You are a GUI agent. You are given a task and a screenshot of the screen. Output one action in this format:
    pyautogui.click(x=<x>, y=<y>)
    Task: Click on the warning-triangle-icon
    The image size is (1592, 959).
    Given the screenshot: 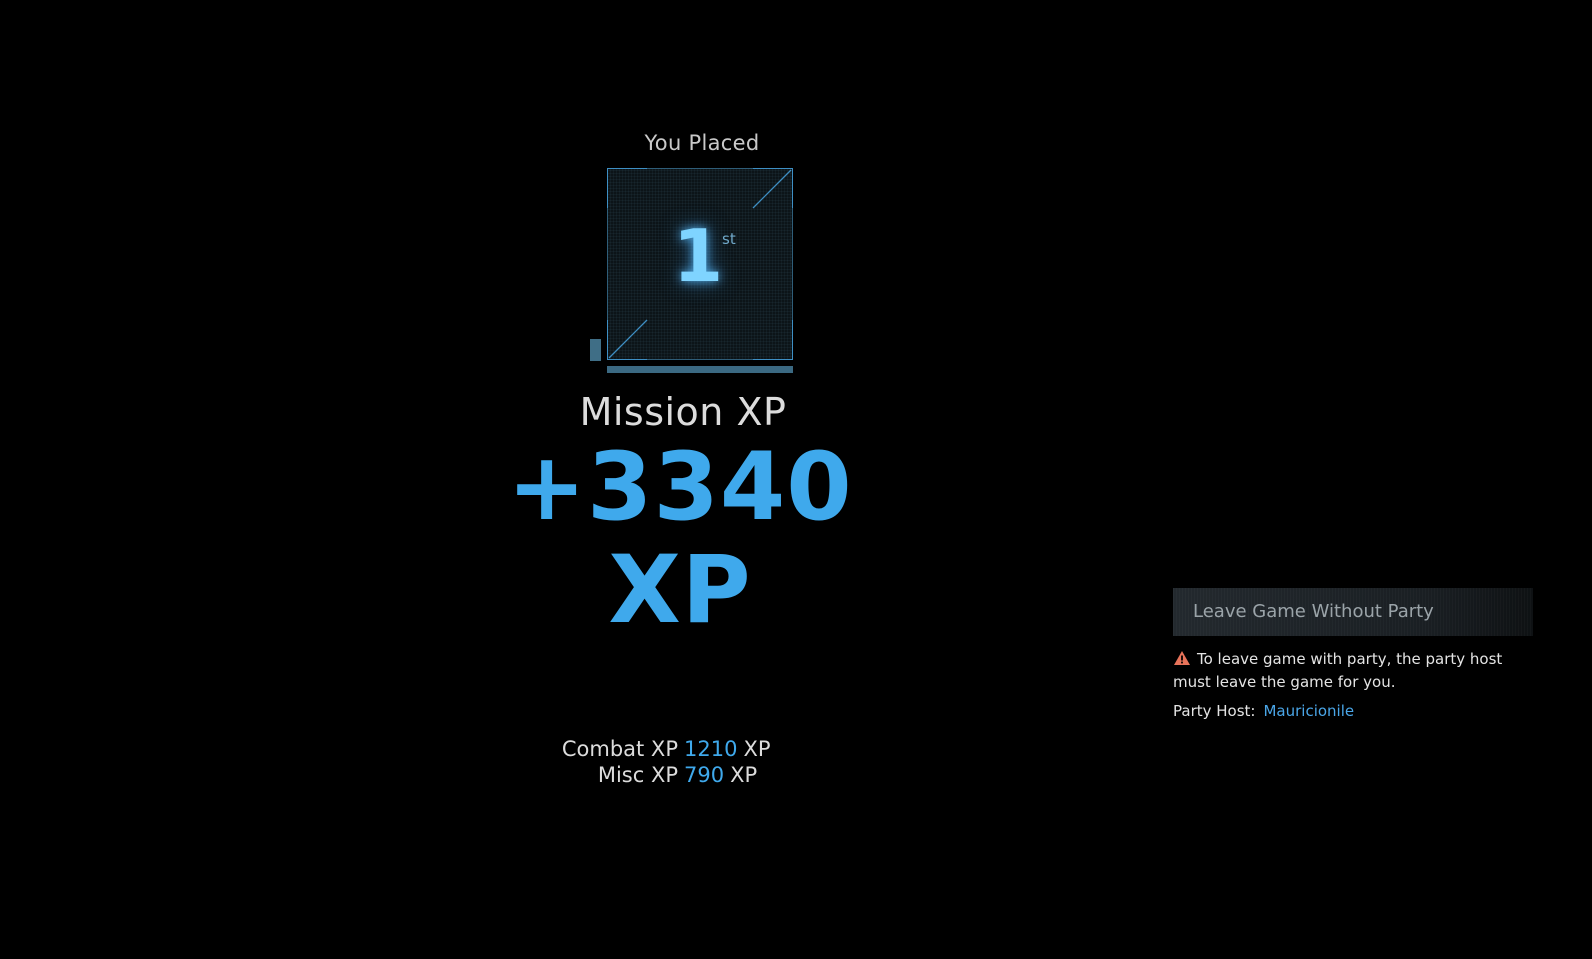 What is the action you would take?
    pyautogui.click(x=1182, y=658)
    